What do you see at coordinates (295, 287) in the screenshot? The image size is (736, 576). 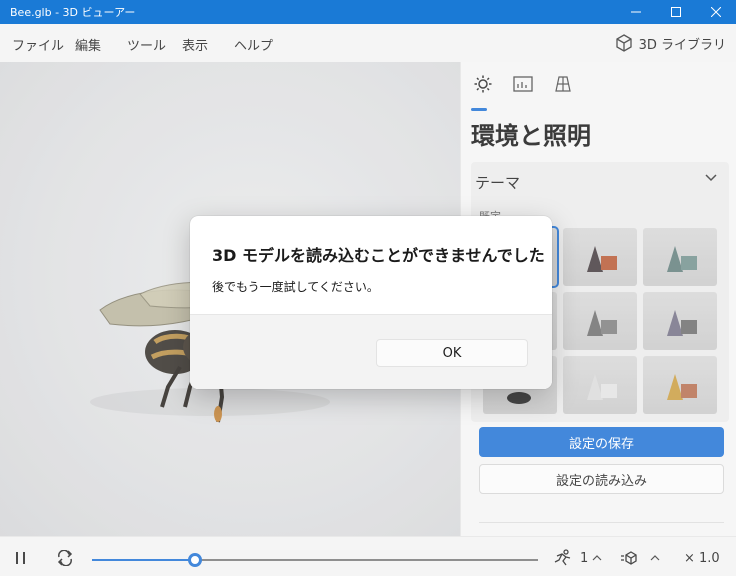 I see `dialog-message: 後でもう一度試してください。` at bounding box center [295, 287].